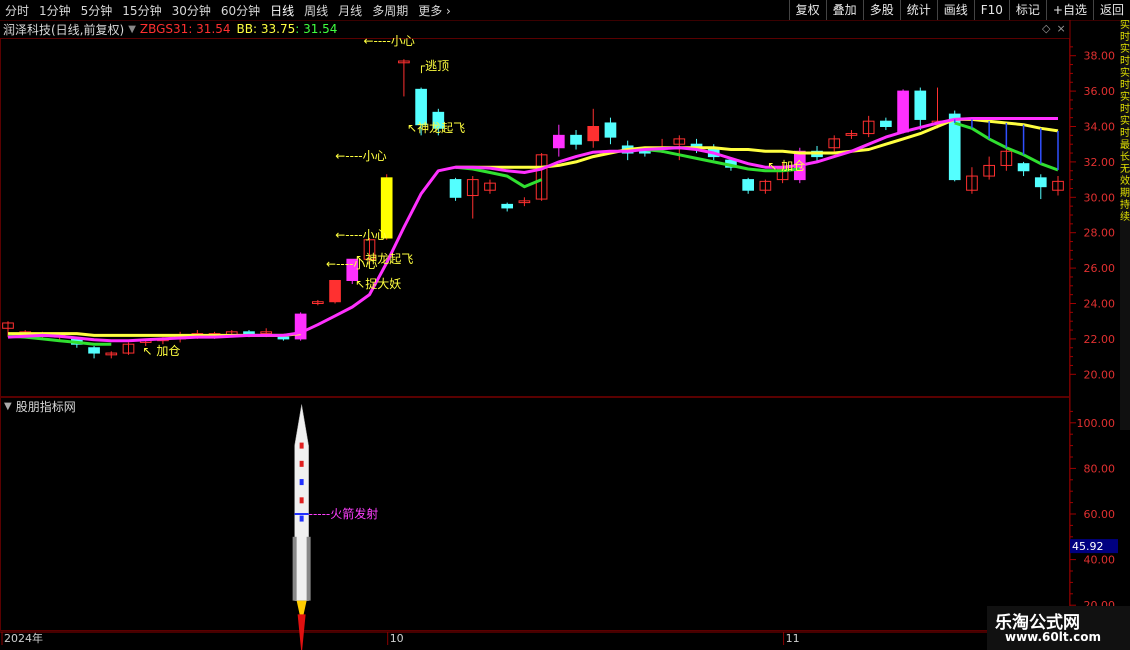 This screenshot has height=650, width=1130. Describe the element at coordinates (344, 513) in the screenshot. I see `rocket-label: -----火箭发射` at that location.